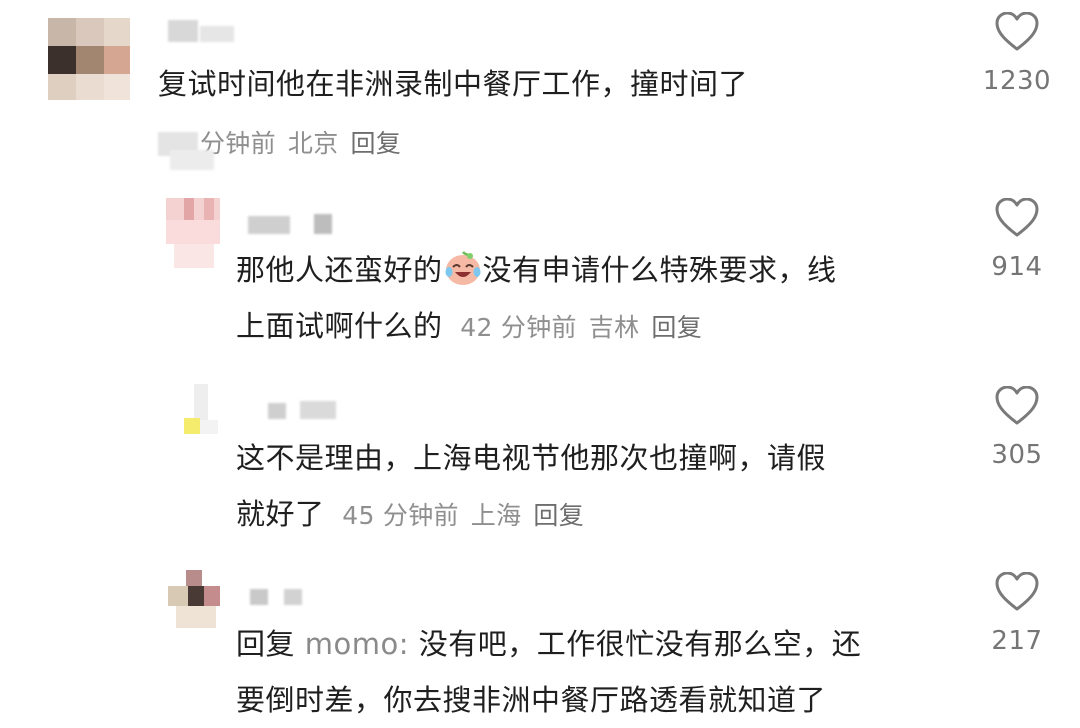 The width and height of the screenshot is (1080, 728). I want to click on like-button: 217, so click(1017, 614).